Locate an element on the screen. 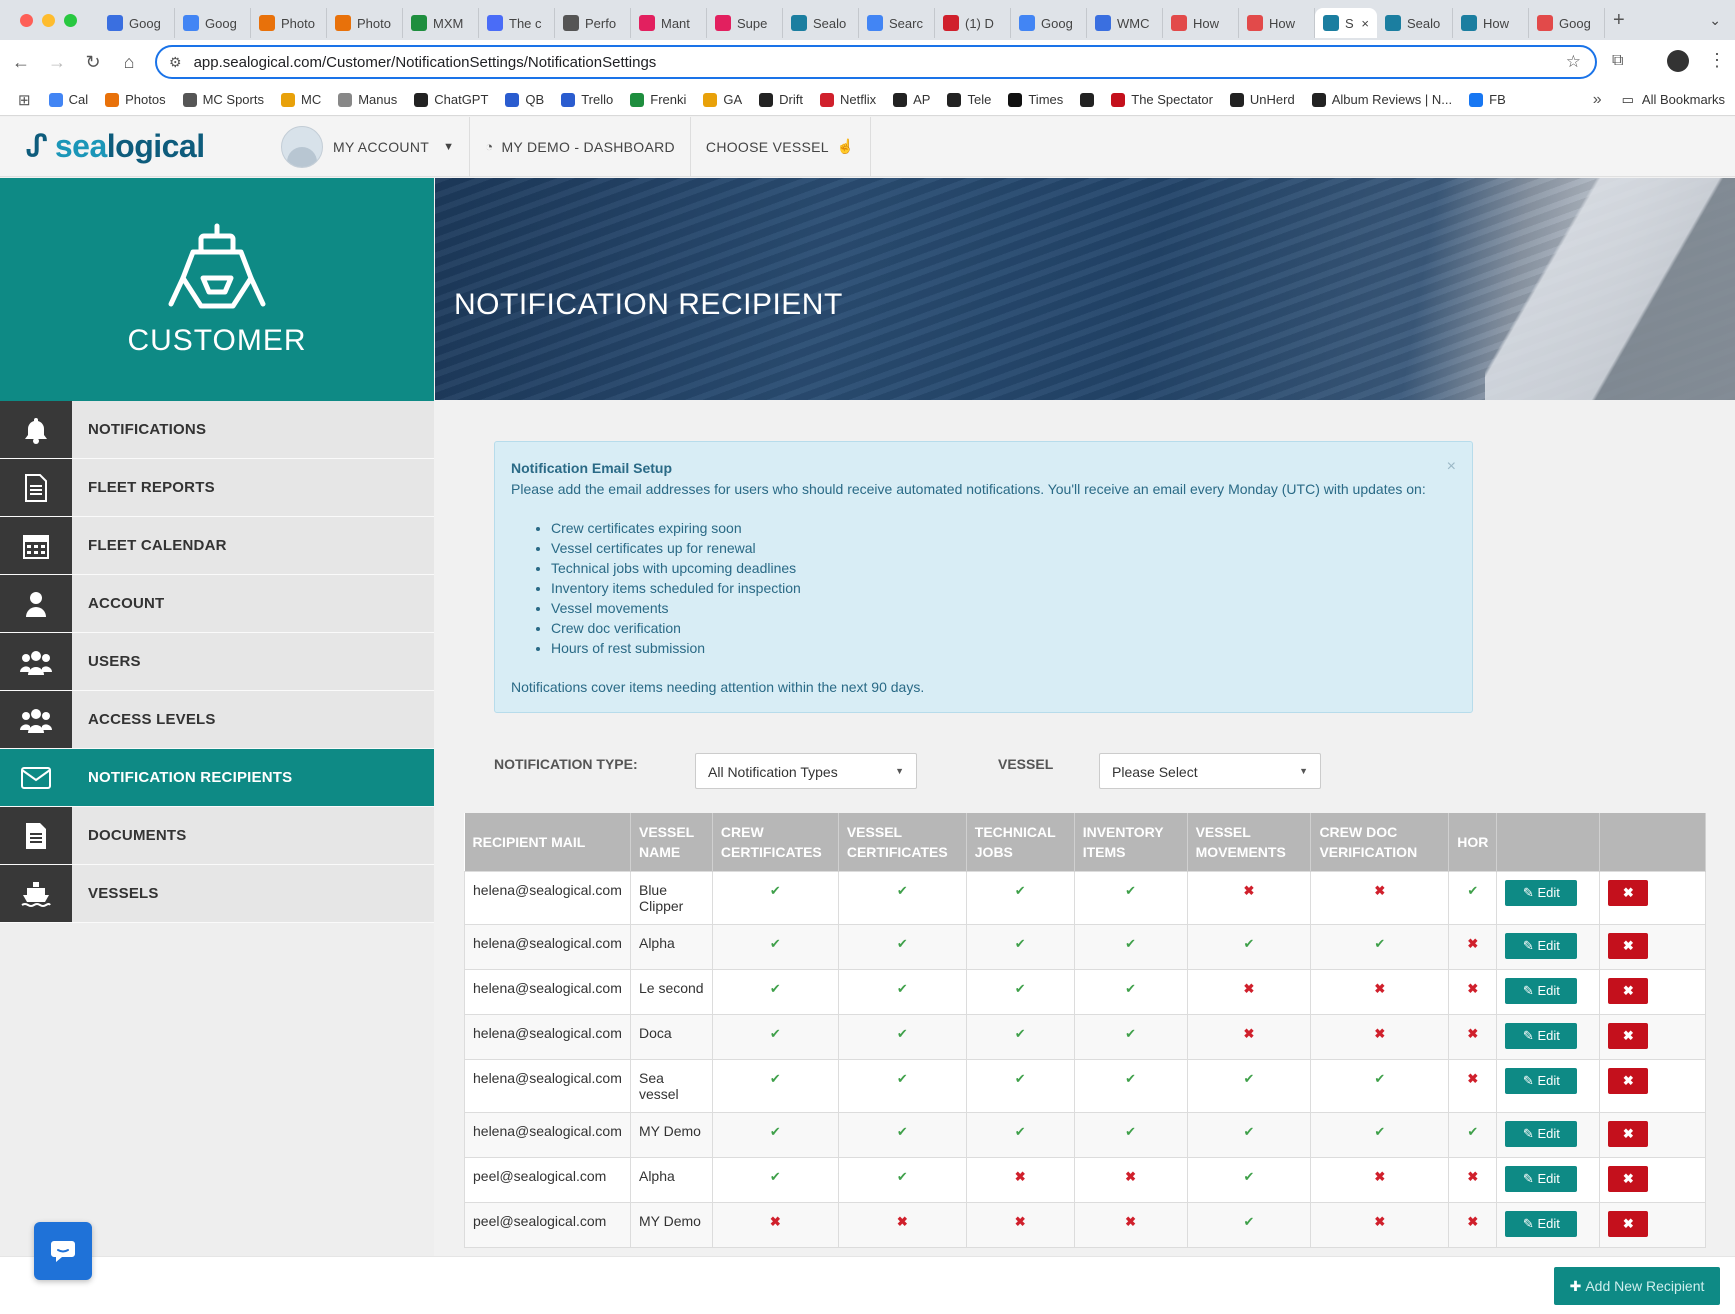  site-info-icon: ⚙ is located at coordinates (175, 62).